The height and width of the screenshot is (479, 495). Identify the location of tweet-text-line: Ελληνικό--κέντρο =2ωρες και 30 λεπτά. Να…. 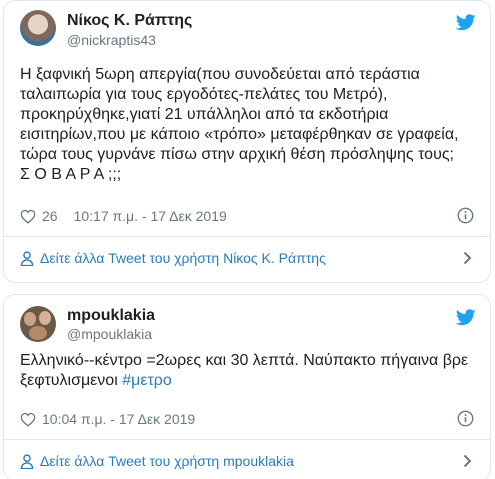
(244, 360).